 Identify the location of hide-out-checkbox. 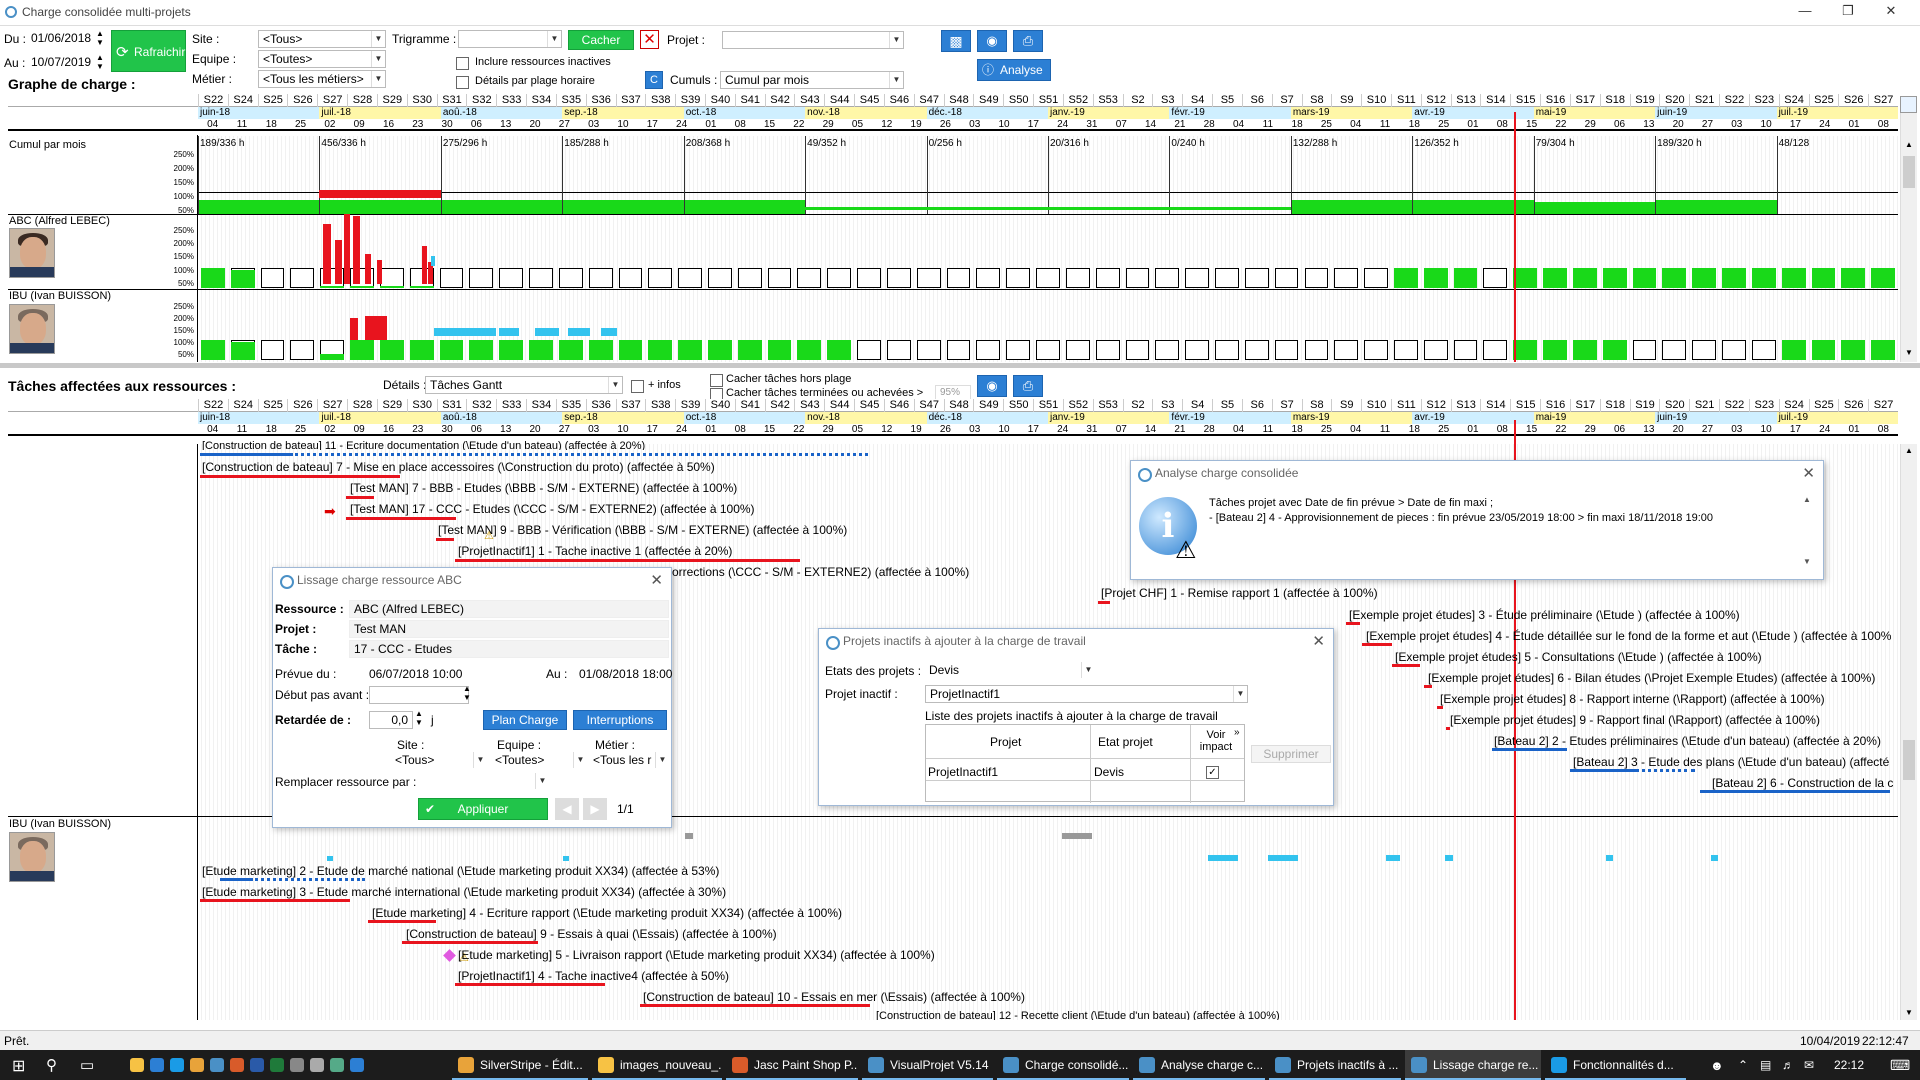
(716, 380).